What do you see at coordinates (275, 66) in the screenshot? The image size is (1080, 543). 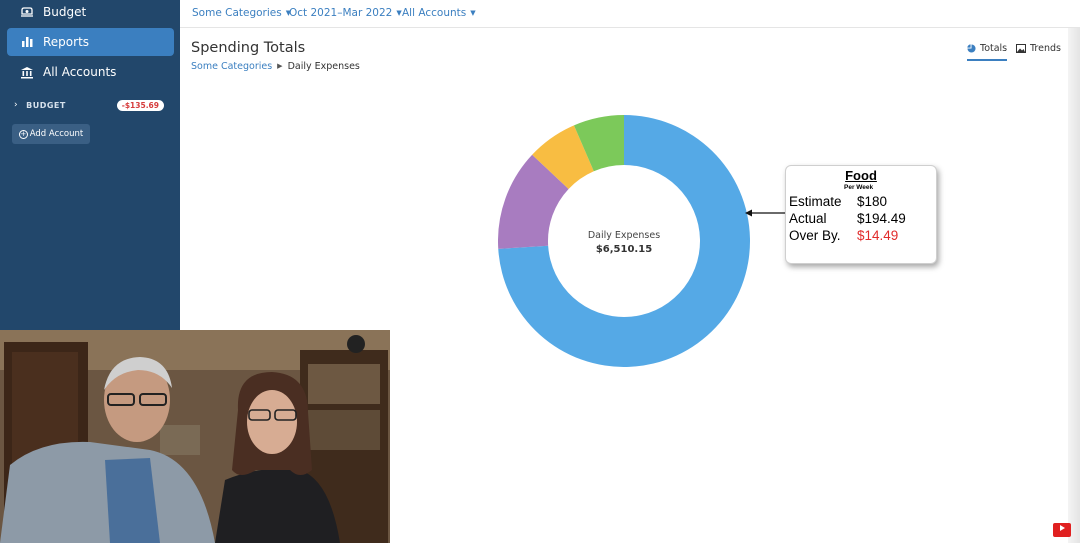 I see `breadcrumb: Some Categories ▶ Daily Expenses` at bounding box center [275, 66].